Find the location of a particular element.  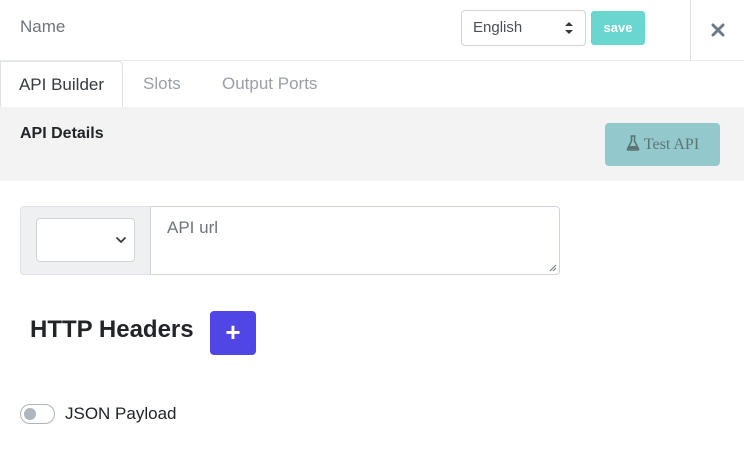

name-field-label: Name is located at coordinates (42, 27).